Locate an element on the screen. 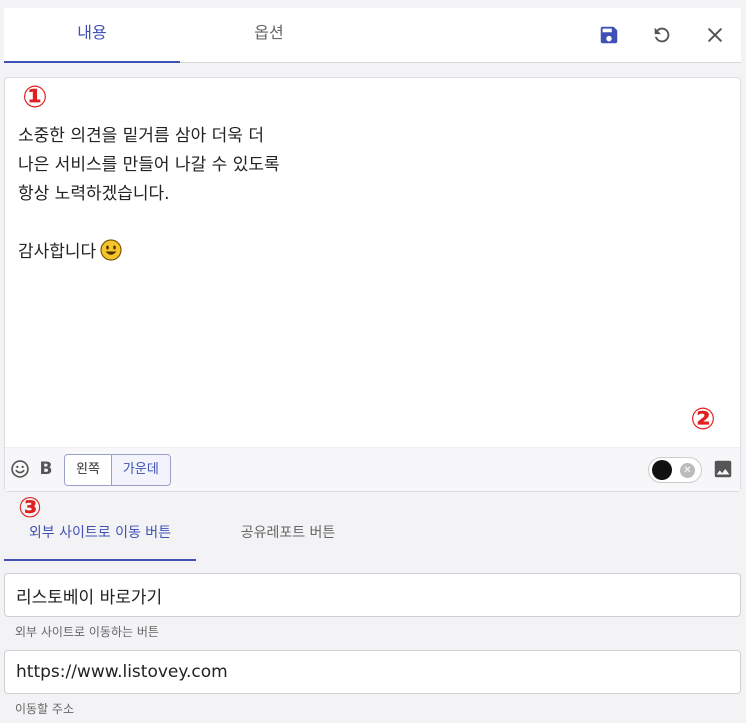  image-button is located at coordinates (723, 469).